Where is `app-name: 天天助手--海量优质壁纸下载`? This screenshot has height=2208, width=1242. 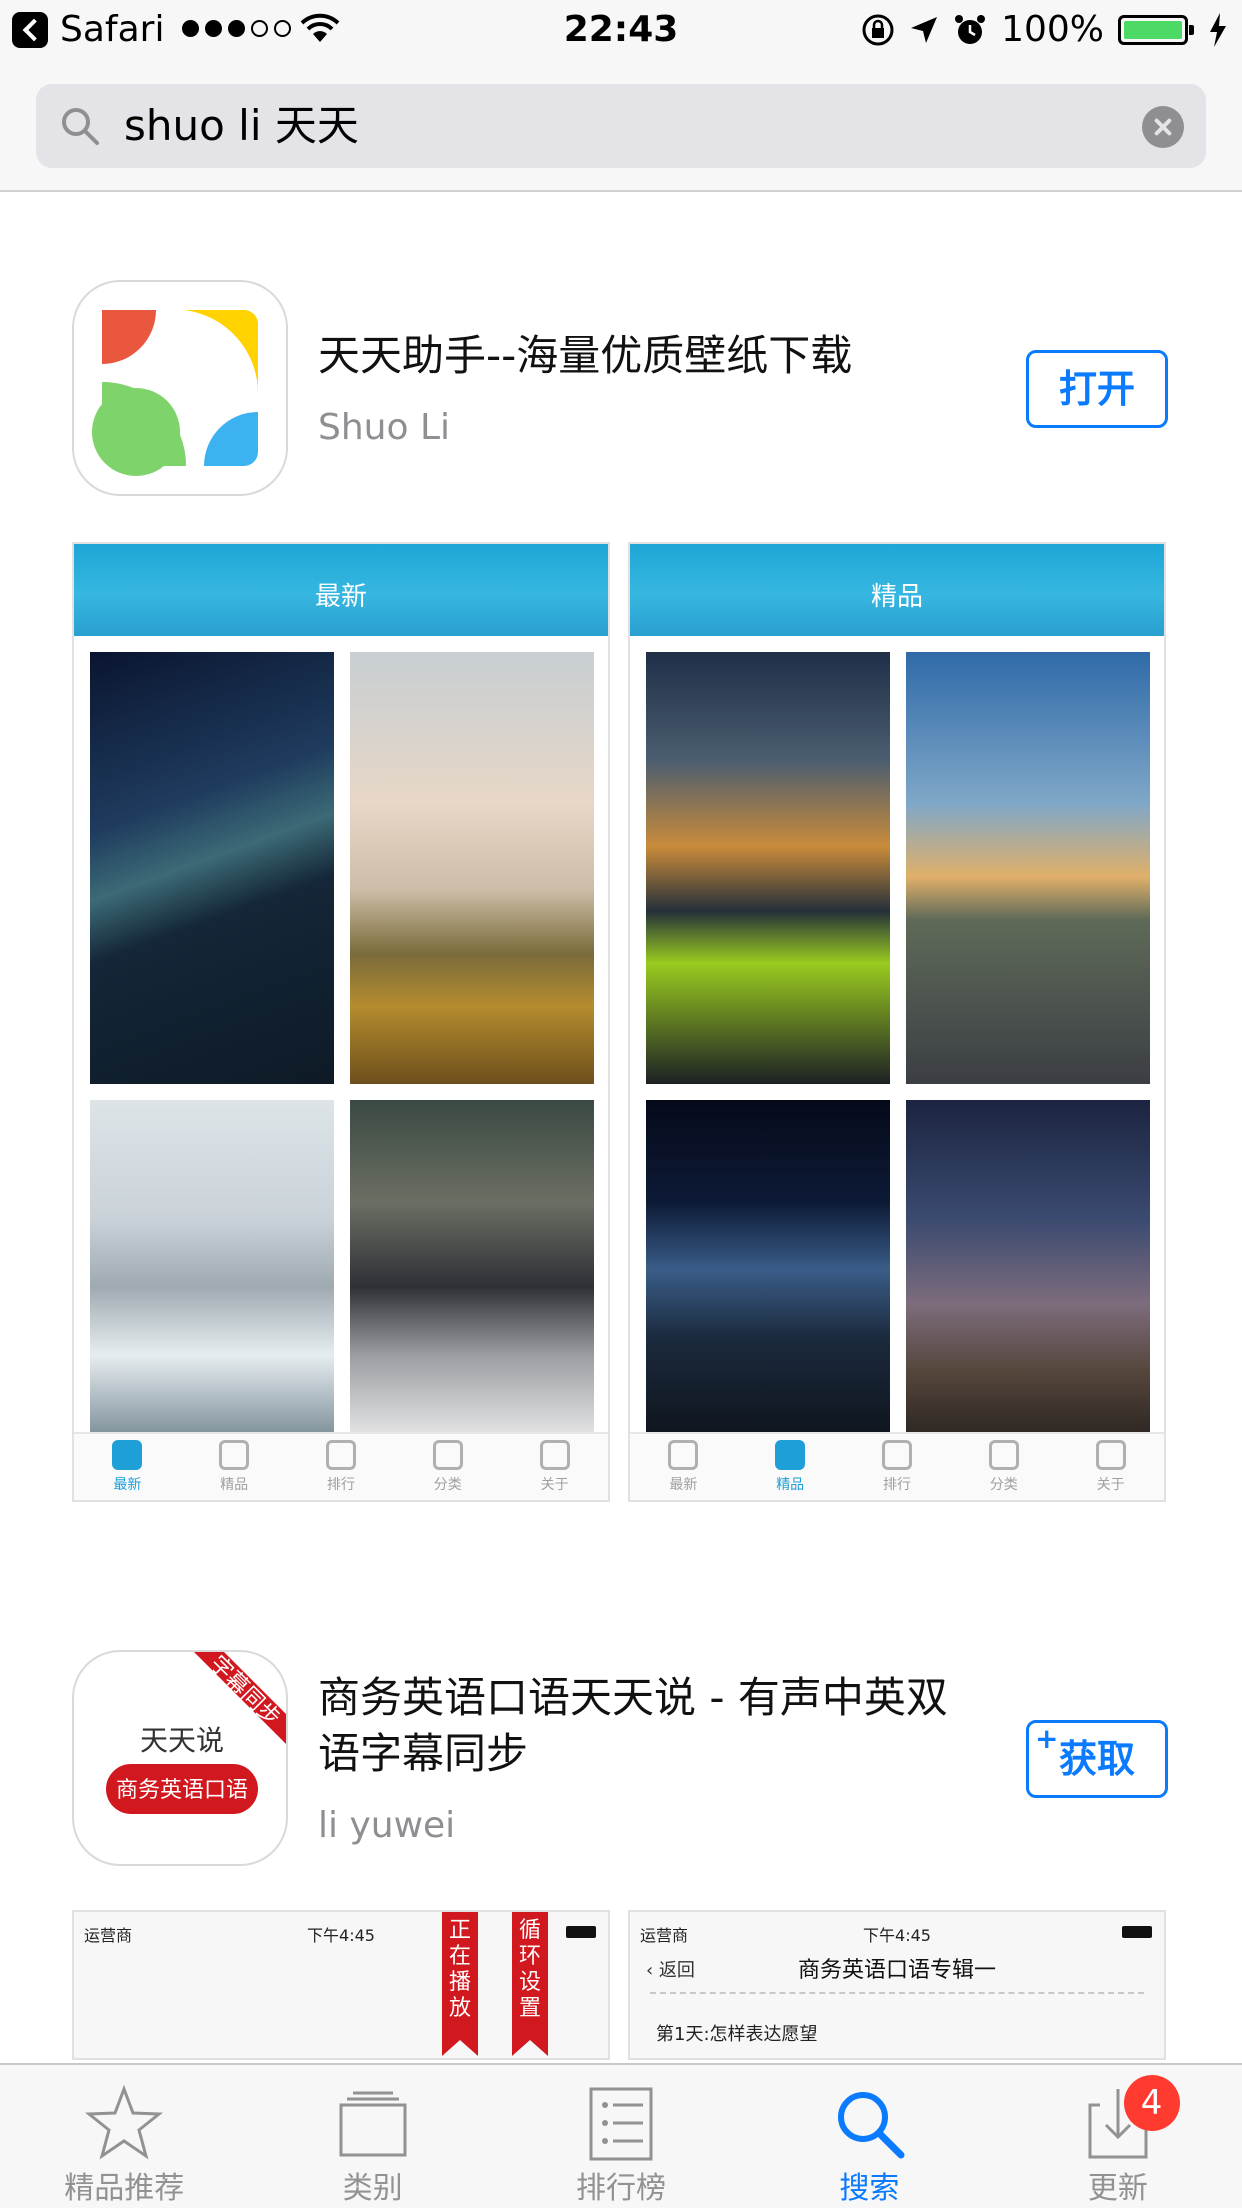
app-name: 天天助手--海量优质壁纸下载 is located at coordinates (638, 356).